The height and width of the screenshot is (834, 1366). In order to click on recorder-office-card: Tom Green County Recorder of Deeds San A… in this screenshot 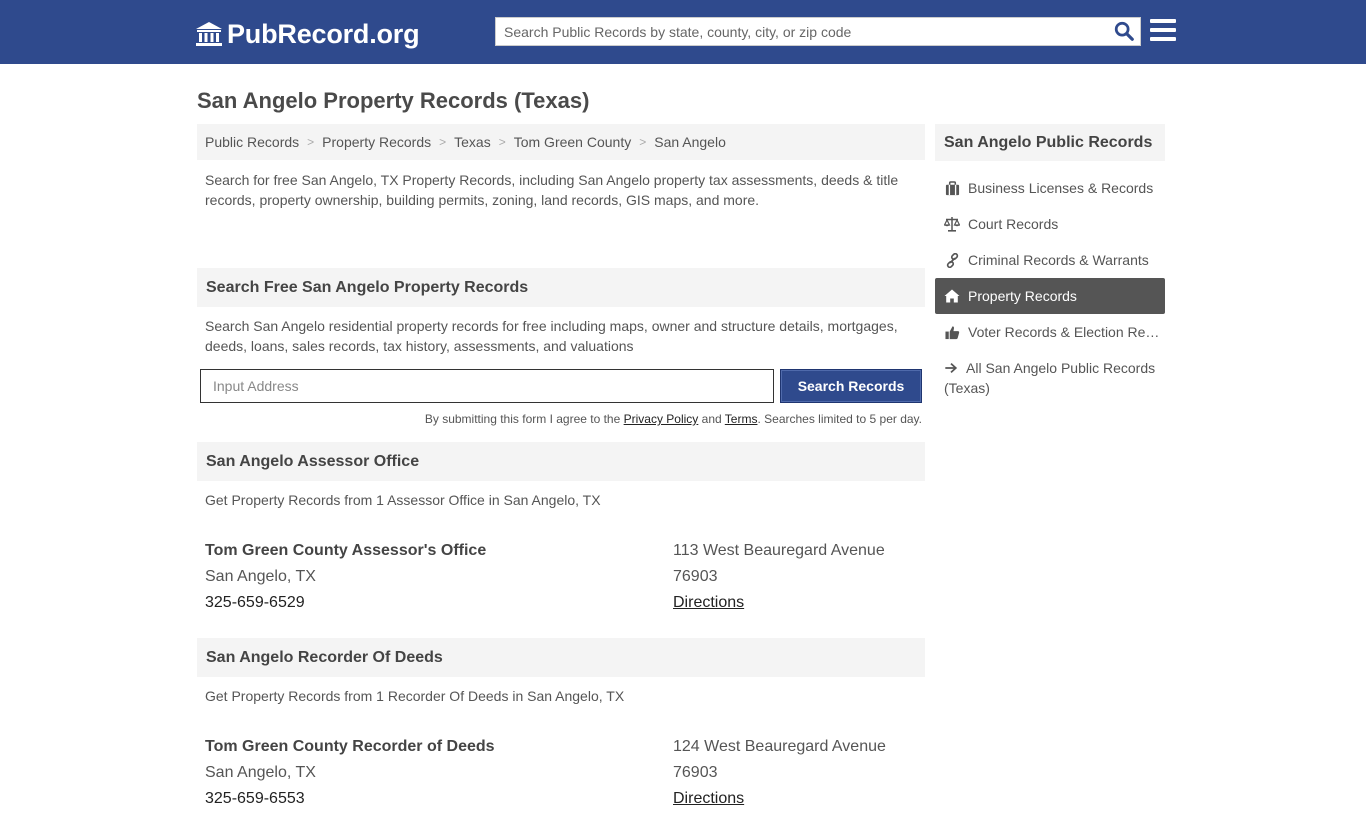, I will do `click(561, 784)`.